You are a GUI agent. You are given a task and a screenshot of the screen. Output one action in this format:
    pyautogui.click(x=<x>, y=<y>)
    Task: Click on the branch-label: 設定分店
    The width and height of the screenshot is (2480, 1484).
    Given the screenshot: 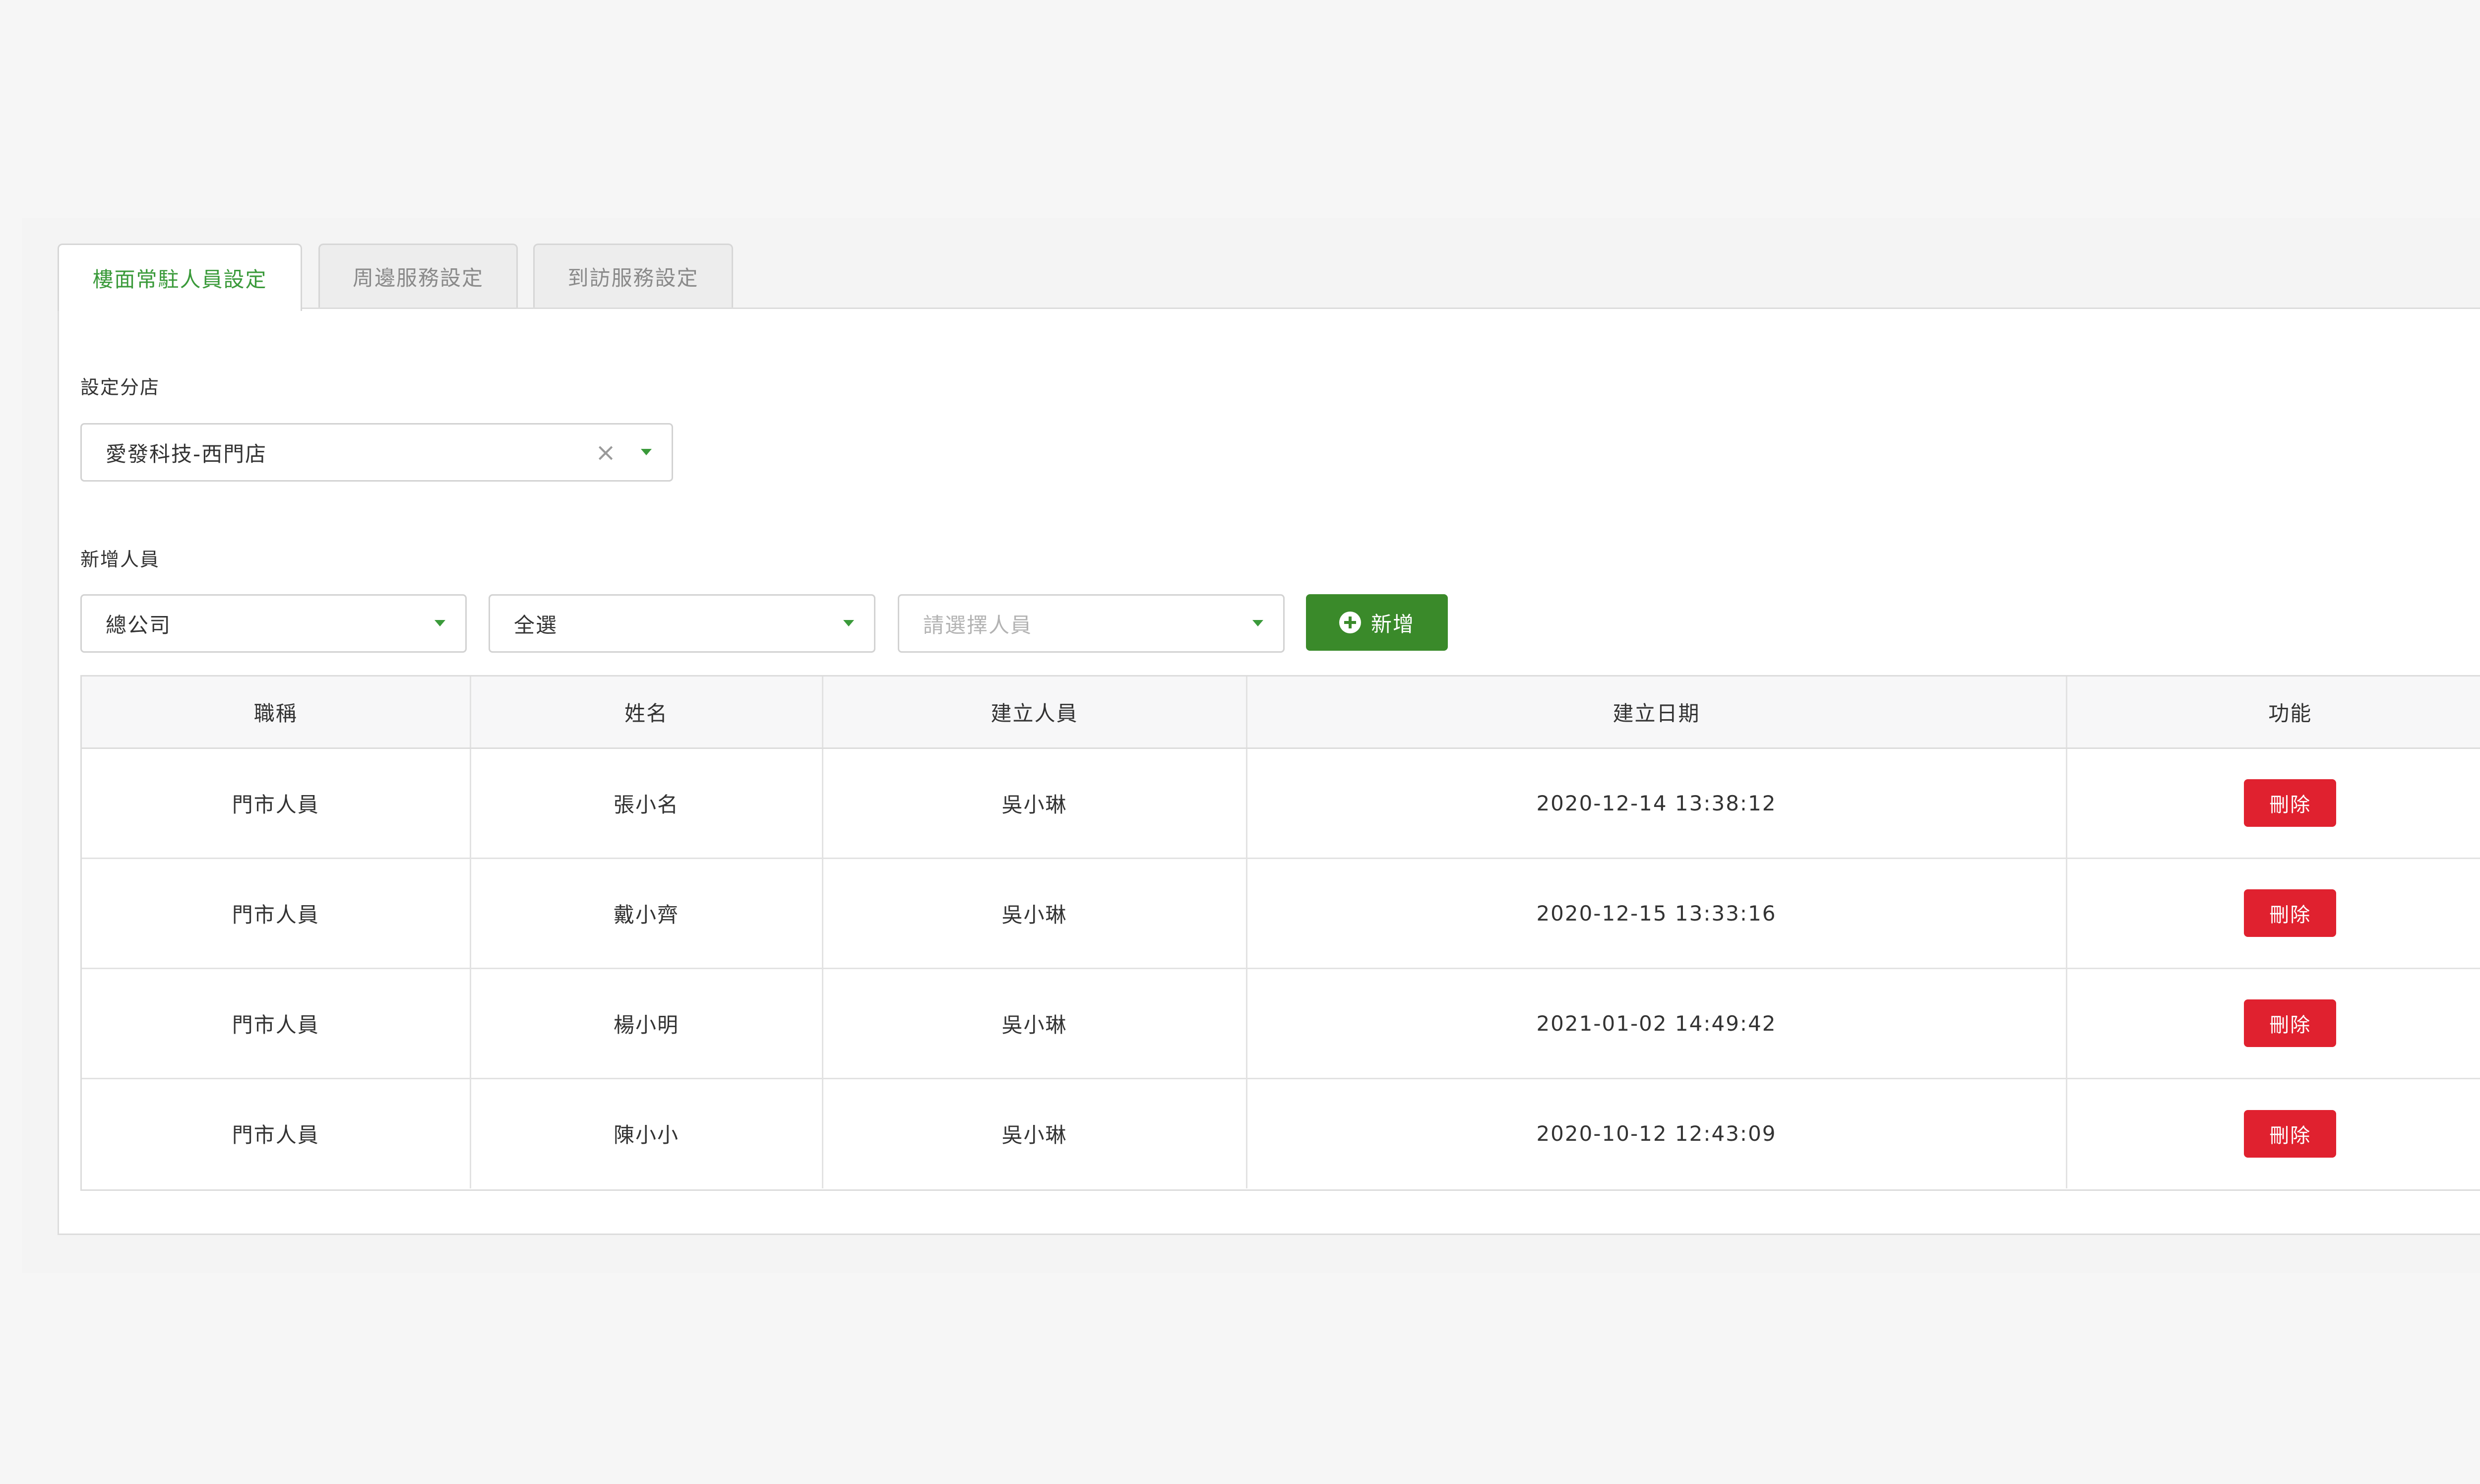 What is the action you would take?
    pyautogui.click(x=120, y=387)
    